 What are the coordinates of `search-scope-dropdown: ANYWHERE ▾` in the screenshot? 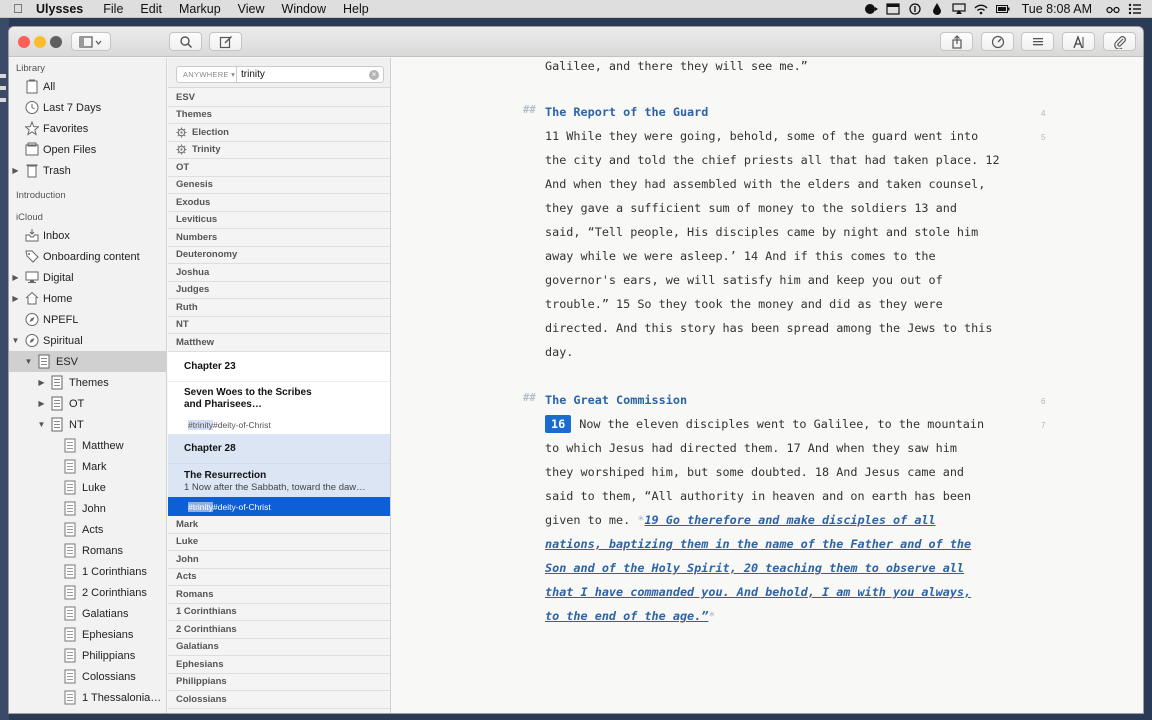 It's located at (209, 74).